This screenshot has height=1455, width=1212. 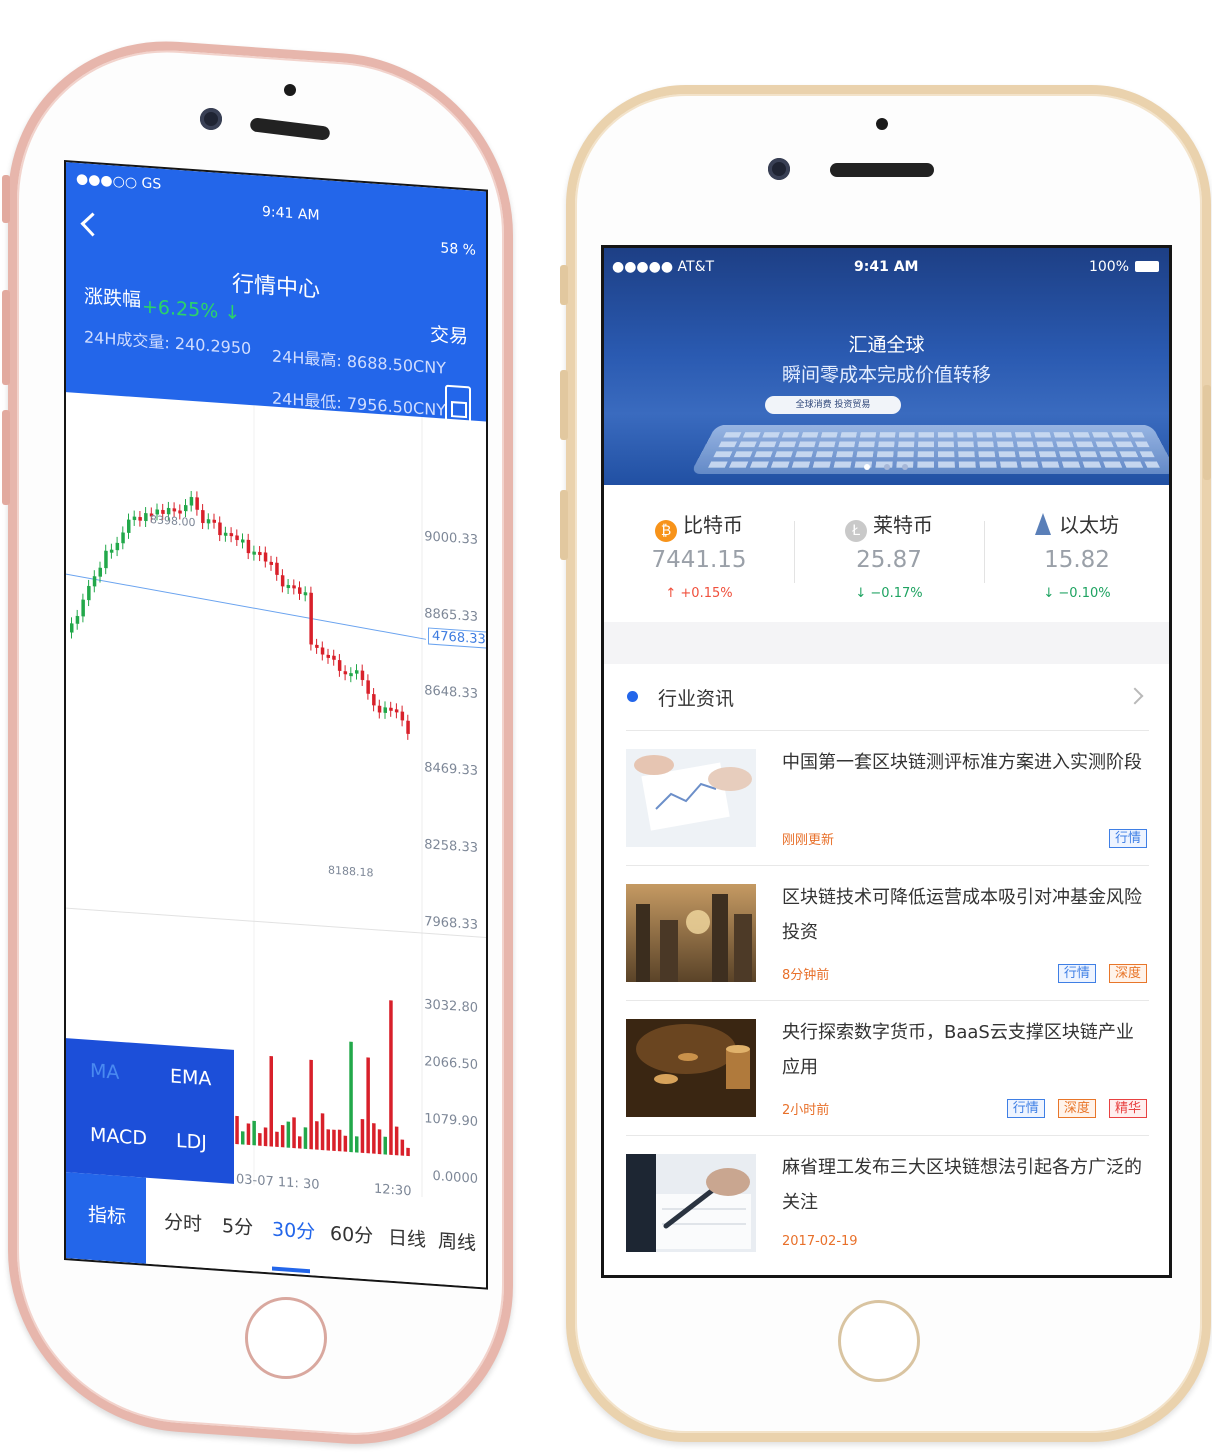 I want to click on tab-timeline: 分时, so click(x=183, y=1222).